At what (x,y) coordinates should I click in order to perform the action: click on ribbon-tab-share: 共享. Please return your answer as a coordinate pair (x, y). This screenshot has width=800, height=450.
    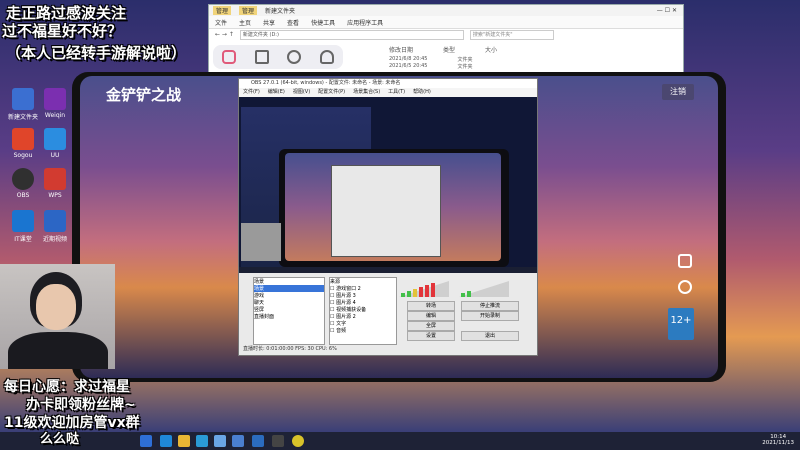
    Looking at the image, I should click on (269, 22).